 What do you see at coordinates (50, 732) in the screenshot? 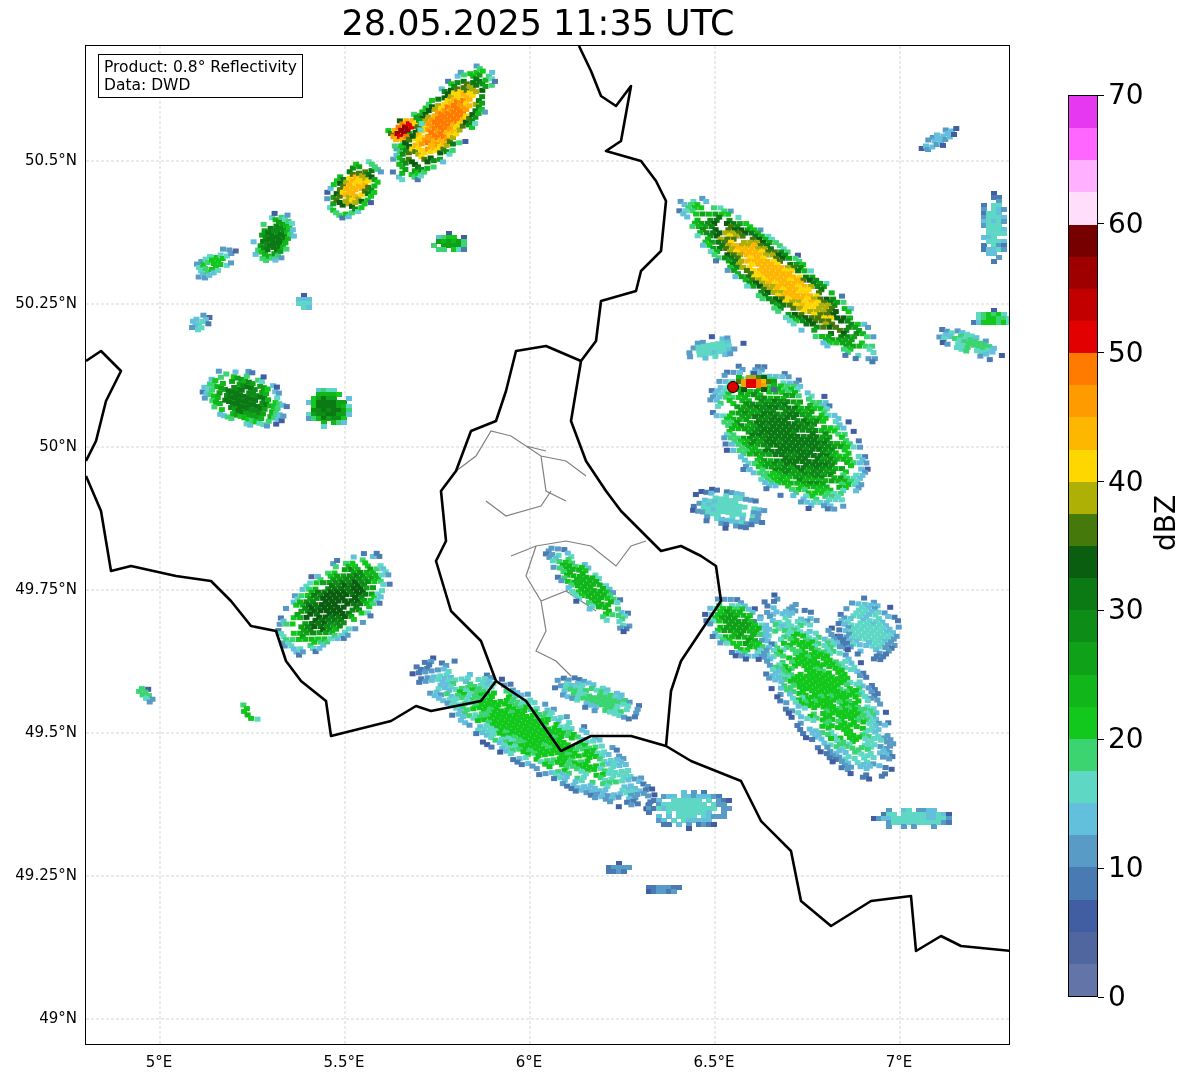
I see `latitude-label: 49.5°N` at bounding box center [50, 732].